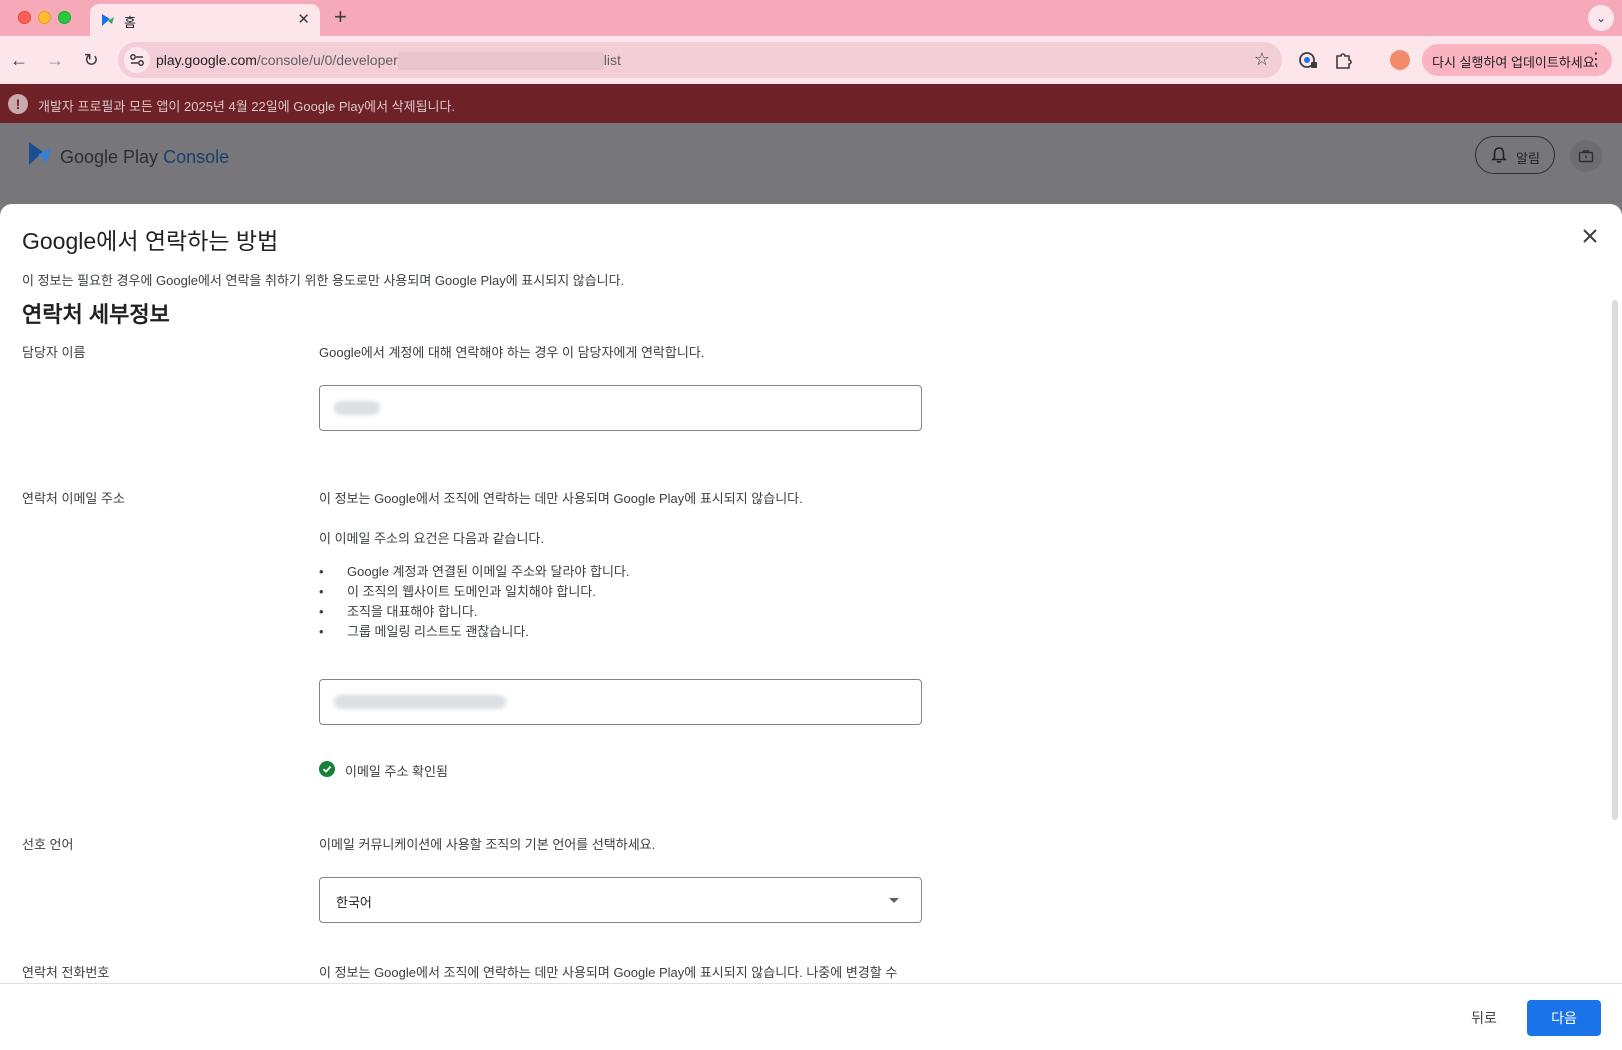 The image size is (1622, 1050). What do you see at coordinates (1308, 60) in the screenshot?
I see `password-manager-extension-icon` at bounding box center [1308, 60].